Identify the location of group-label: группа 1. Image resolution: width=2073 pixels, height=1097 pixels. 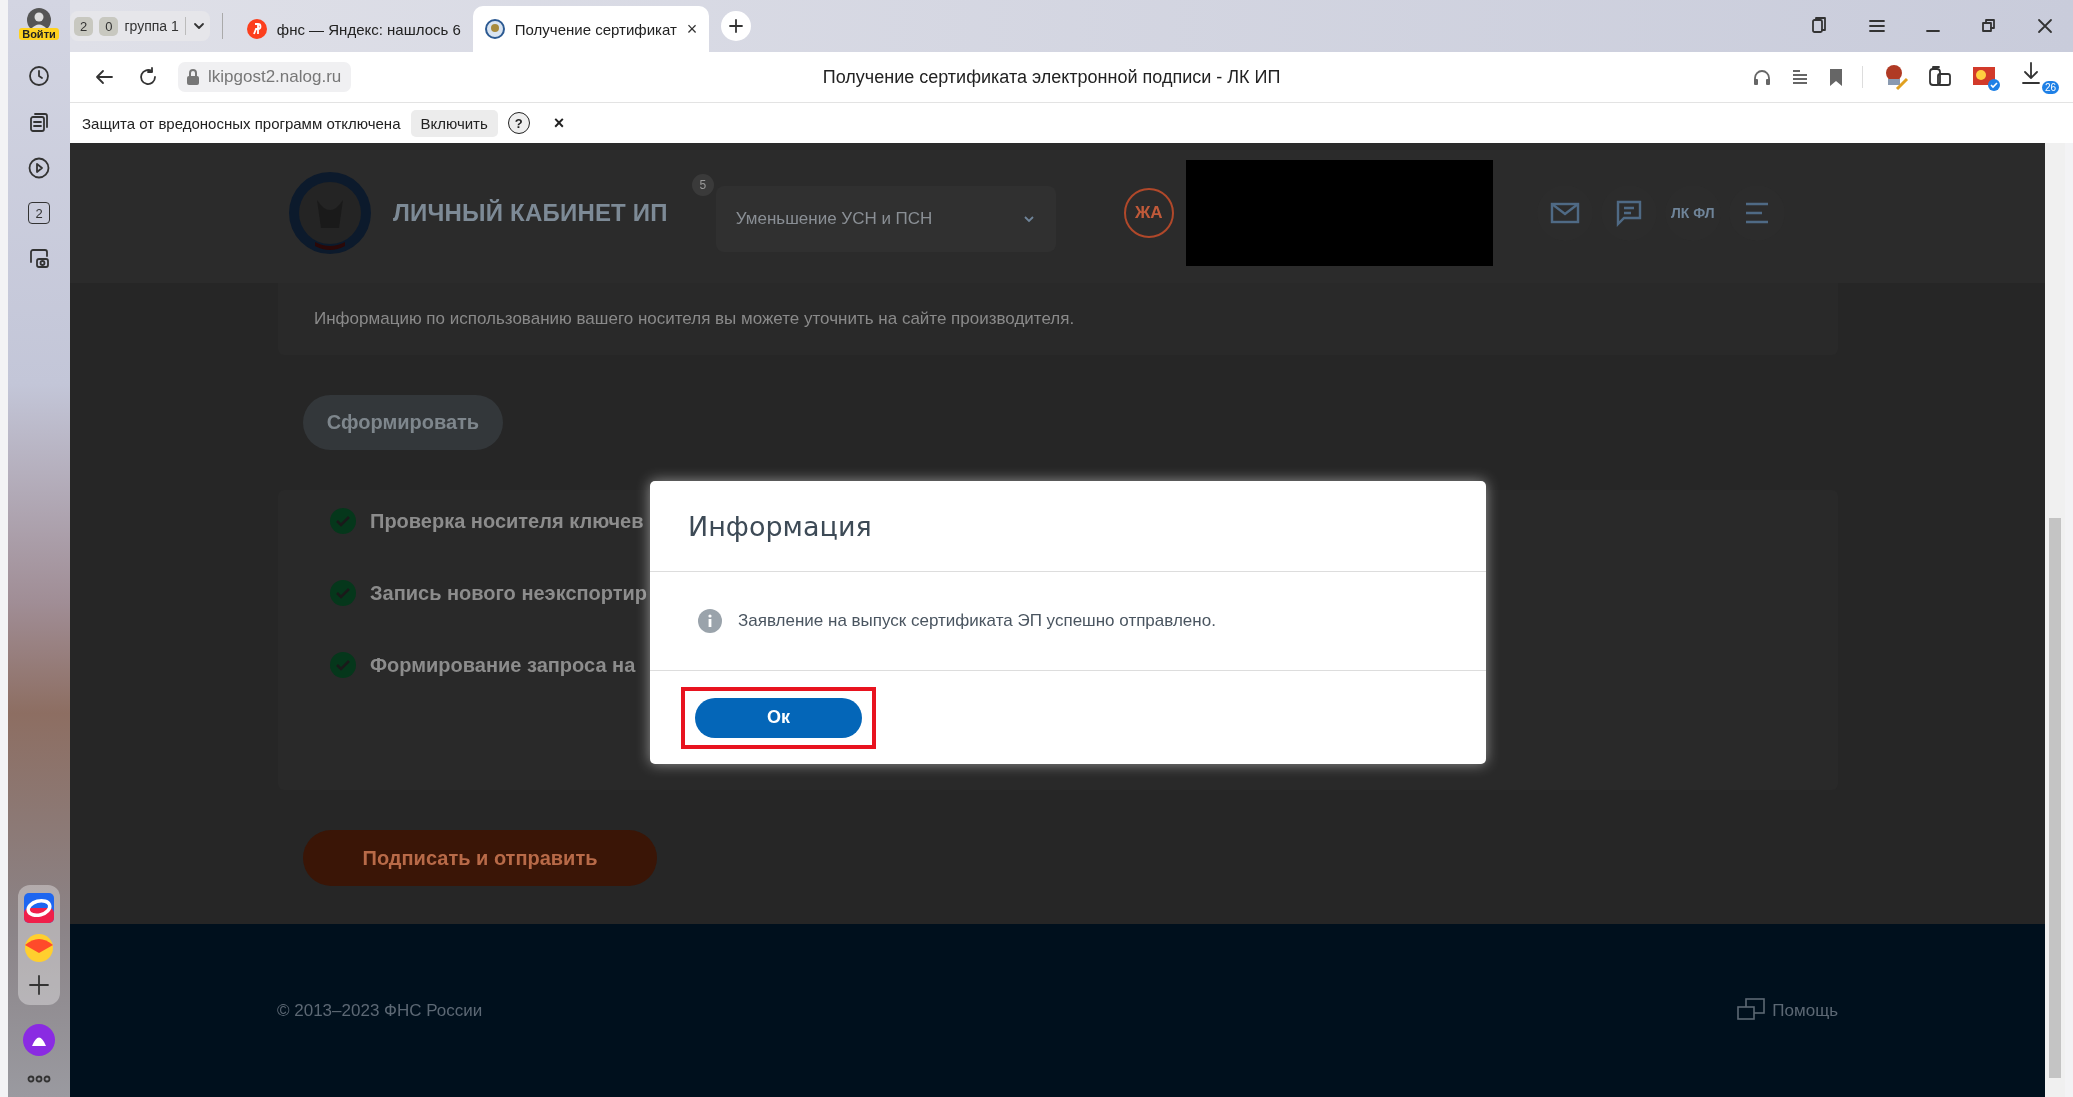
(151, 26).